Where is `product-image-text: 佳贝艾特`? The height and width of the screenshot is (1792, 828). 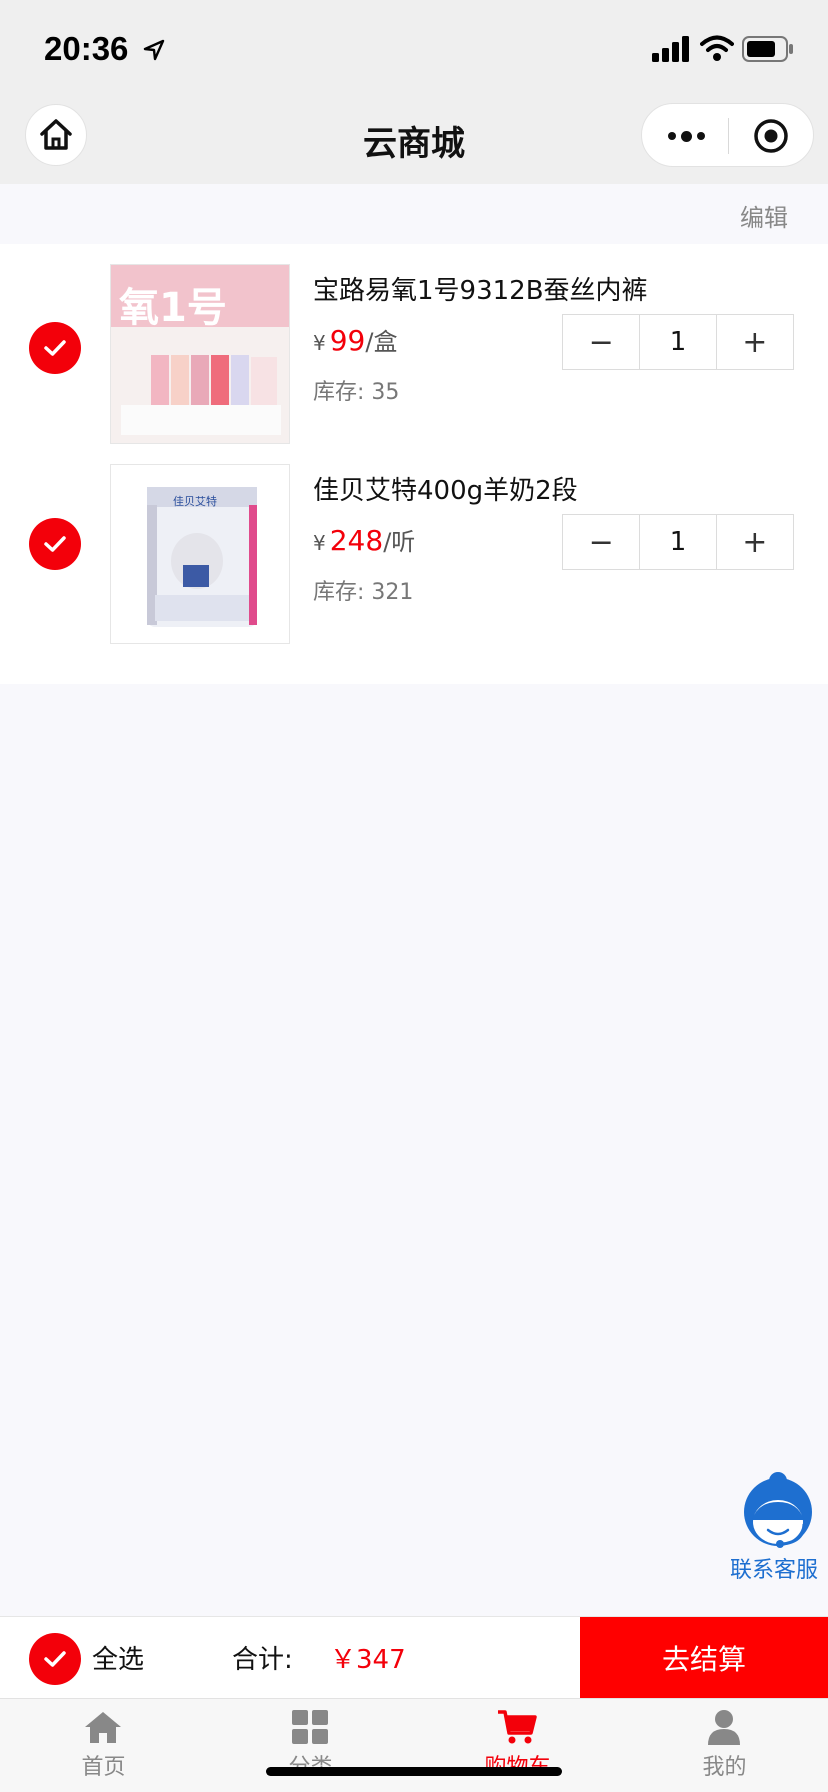
product-image-text: 佳贝艾特 is located at coordinates (195, 501).